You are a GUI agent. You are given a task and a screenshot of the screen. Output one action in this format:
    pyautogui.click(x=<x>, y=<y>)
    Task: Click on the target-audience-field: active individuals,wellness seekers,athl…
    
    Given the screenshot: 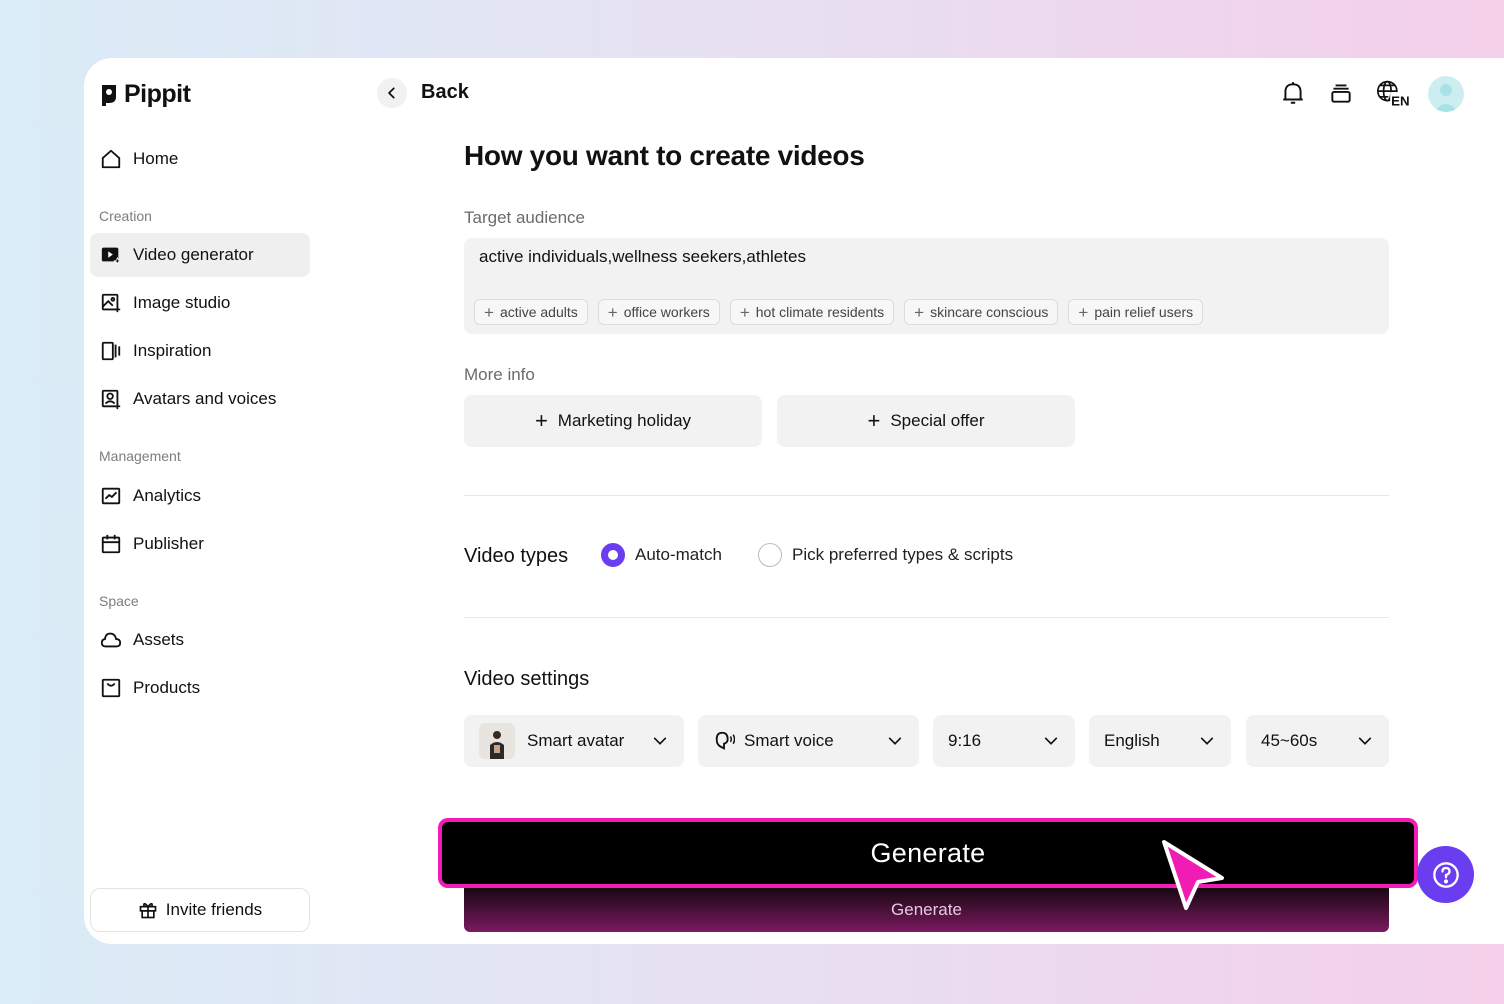 What is the action you would take?
    pyautogui.click(x=926, y=286)
    